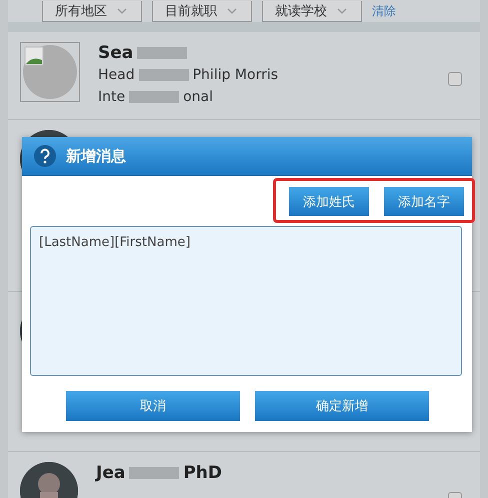  Describe the element at coordinates (45, 156) in the screenshot. I see `help-icon` at that location.